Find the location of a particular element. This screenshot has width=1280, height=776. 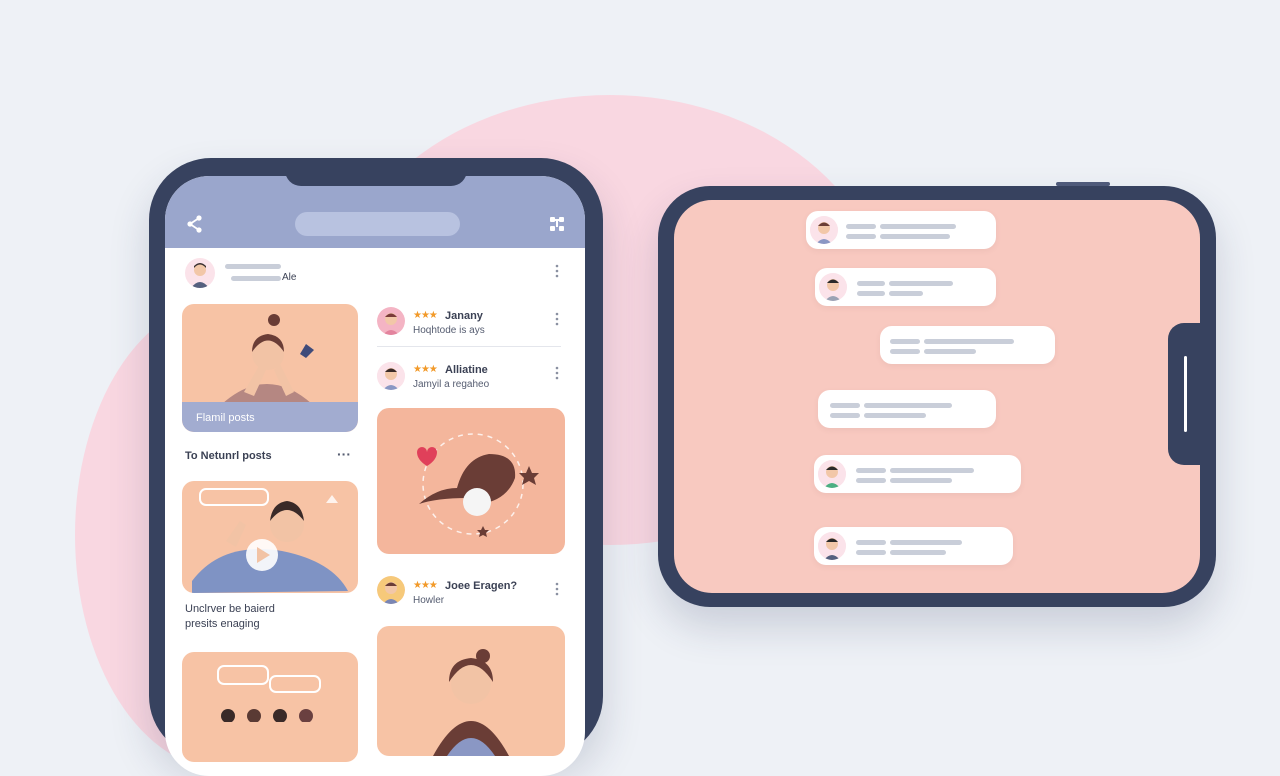

image-post-card is located at coordinates (471, 481).